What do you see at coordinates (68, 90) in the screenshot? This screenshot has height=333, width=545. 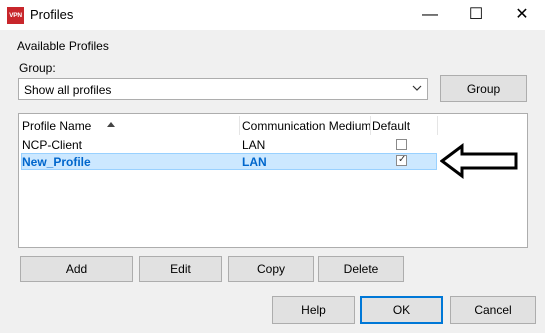 I see `group-select-value: Show all profiles` at bounding box center [68, 90].